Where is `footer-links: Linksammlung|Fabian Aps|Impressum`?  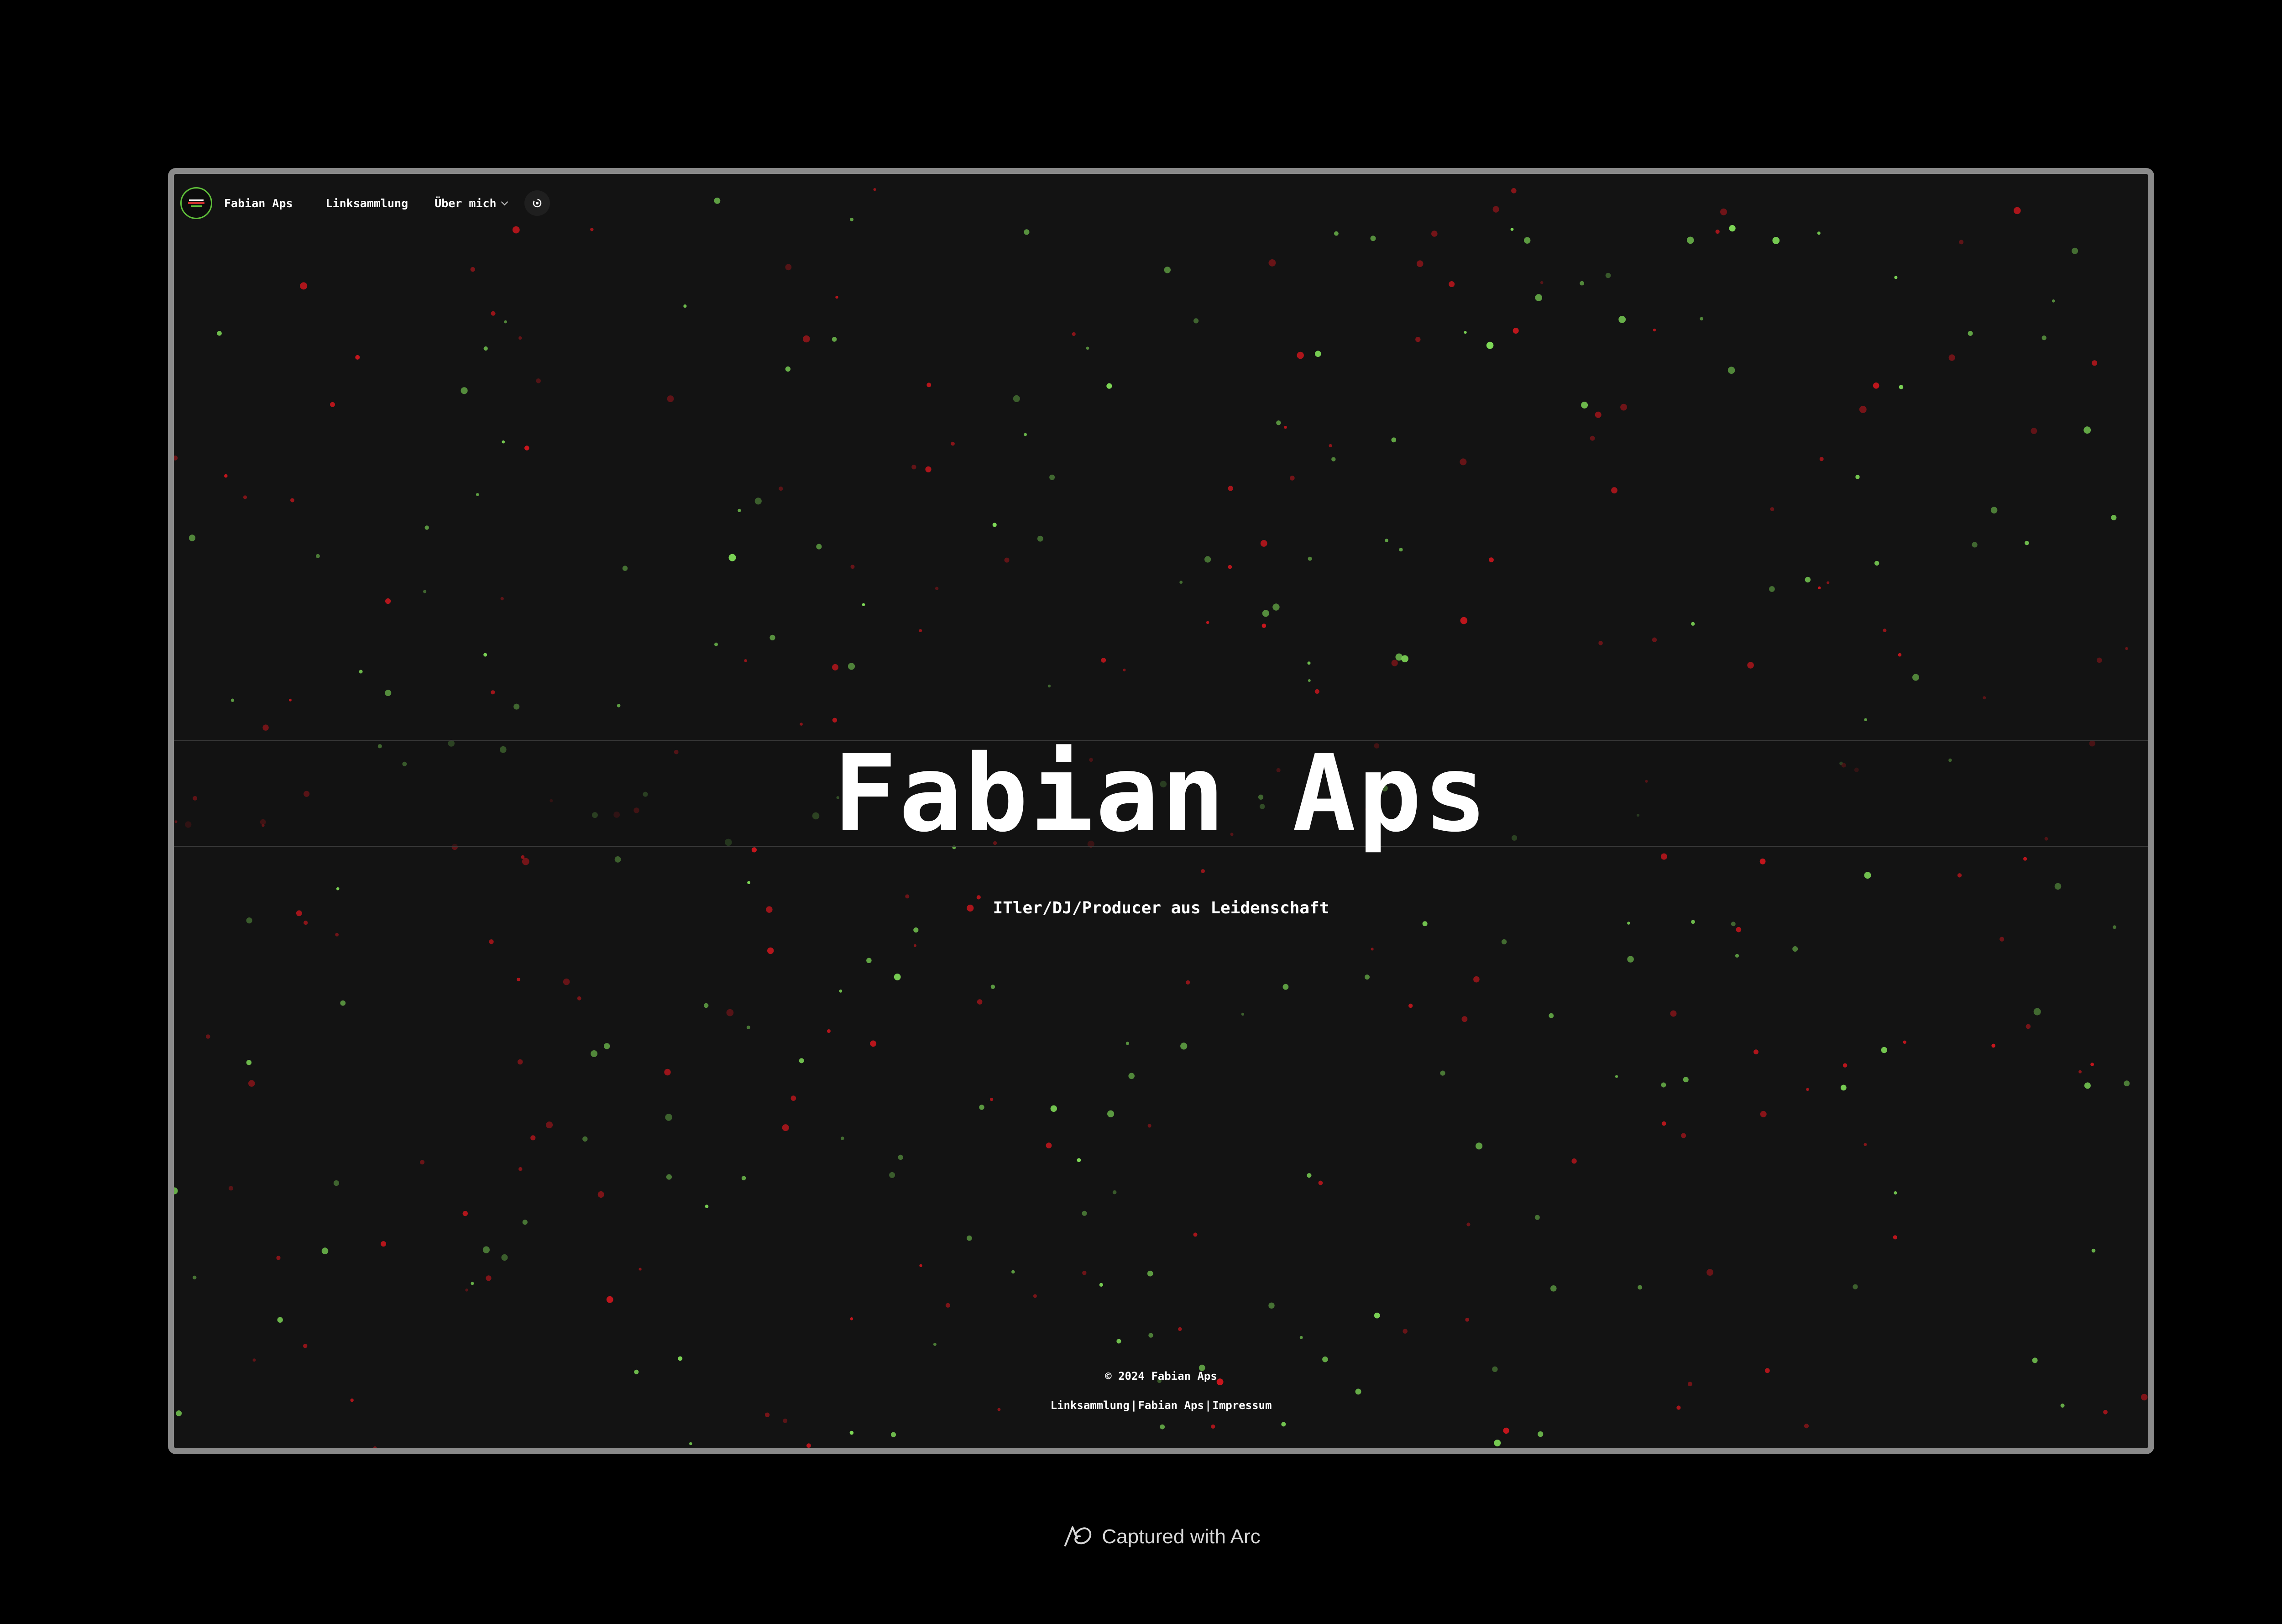 footer-links: Linksammlung|Fabian Aps|Impressum is located at coordinates (1161, 1405).